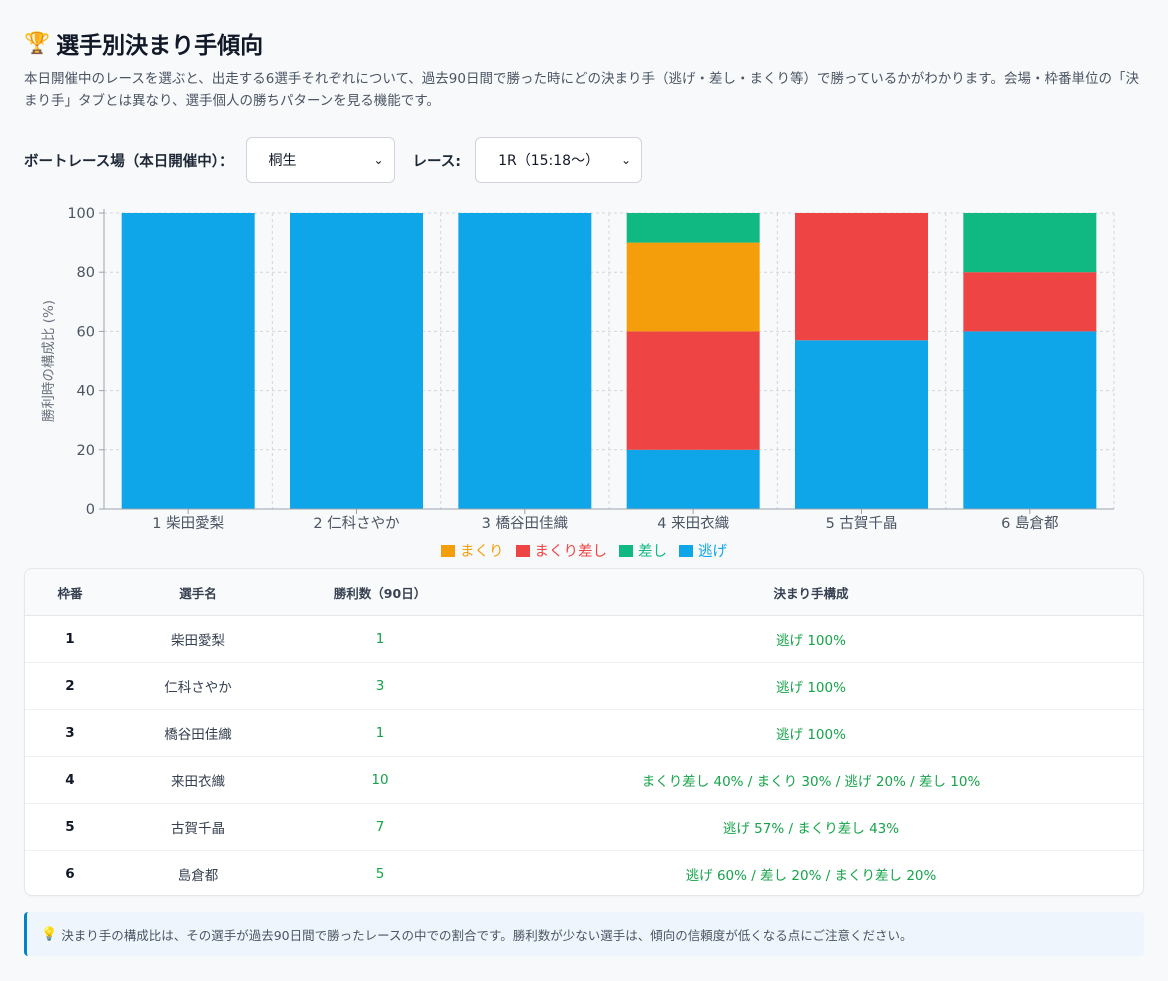 The height and width of the screenshot is (981, 1168). Describe the element at coordinates (380, 780) in the screenshot. I see `cell-wins: 10` at that location.